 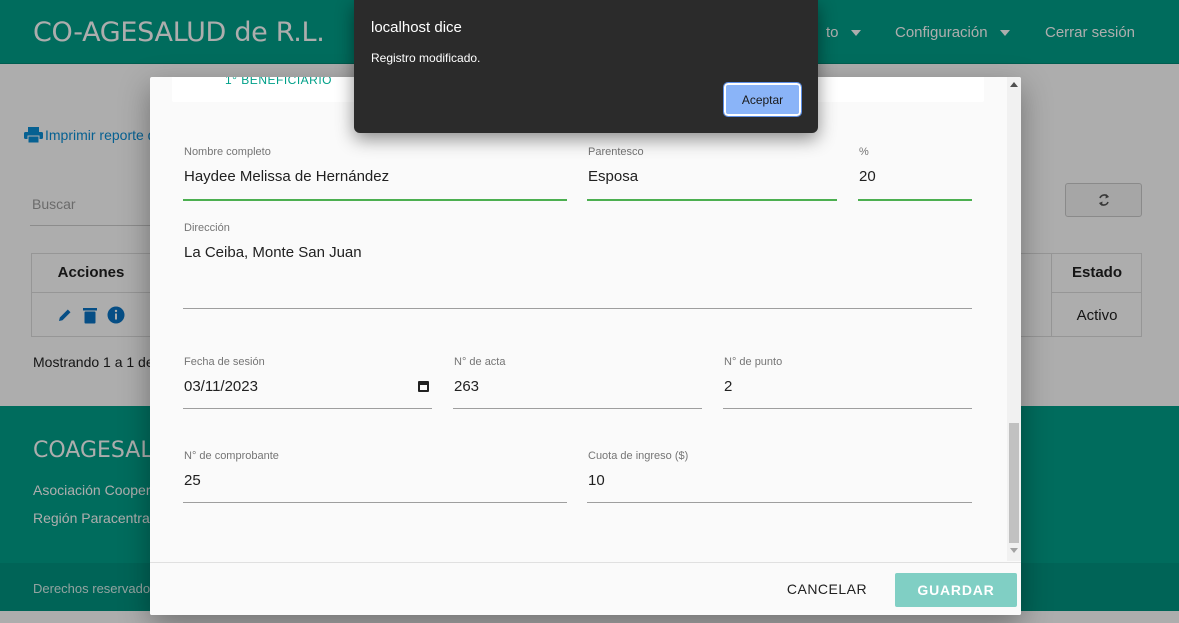 I want to click on direccion-field: Dirección La Ceiba, Monte San Juan, so click(x=577, y=265).